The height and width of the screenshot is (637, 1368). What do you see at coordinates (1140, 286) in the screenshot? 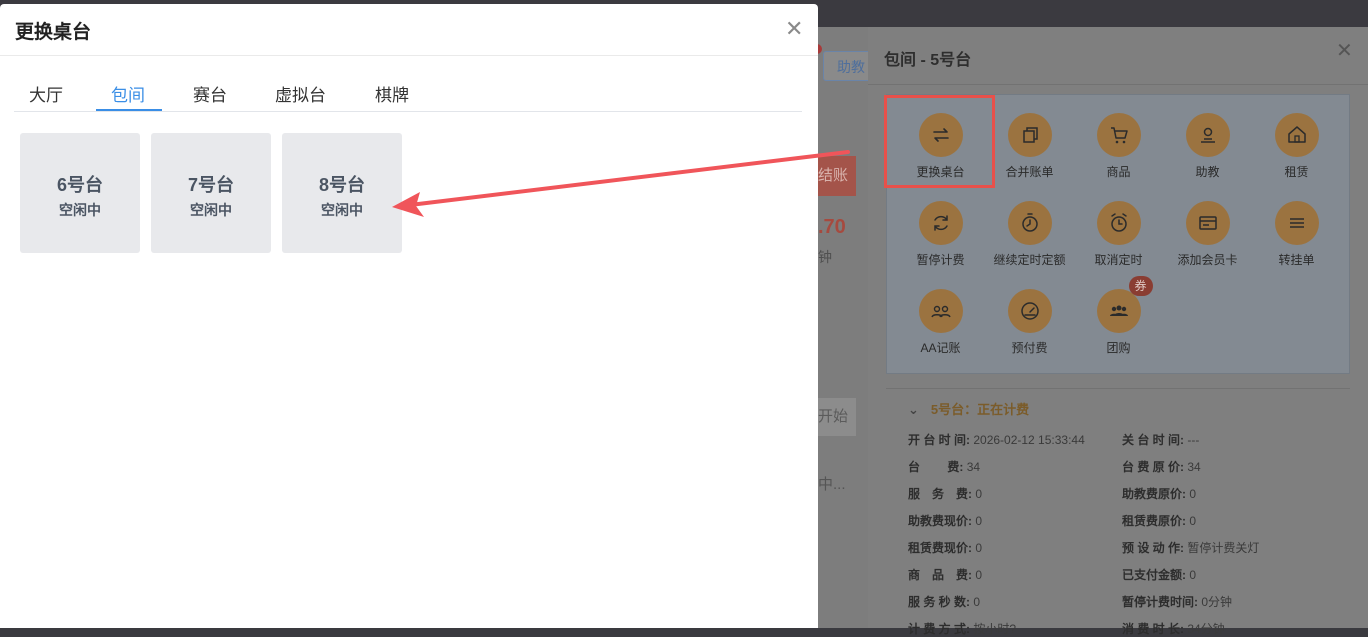
I see `coupon-badge: 券` at bounding box center [1140, 286].